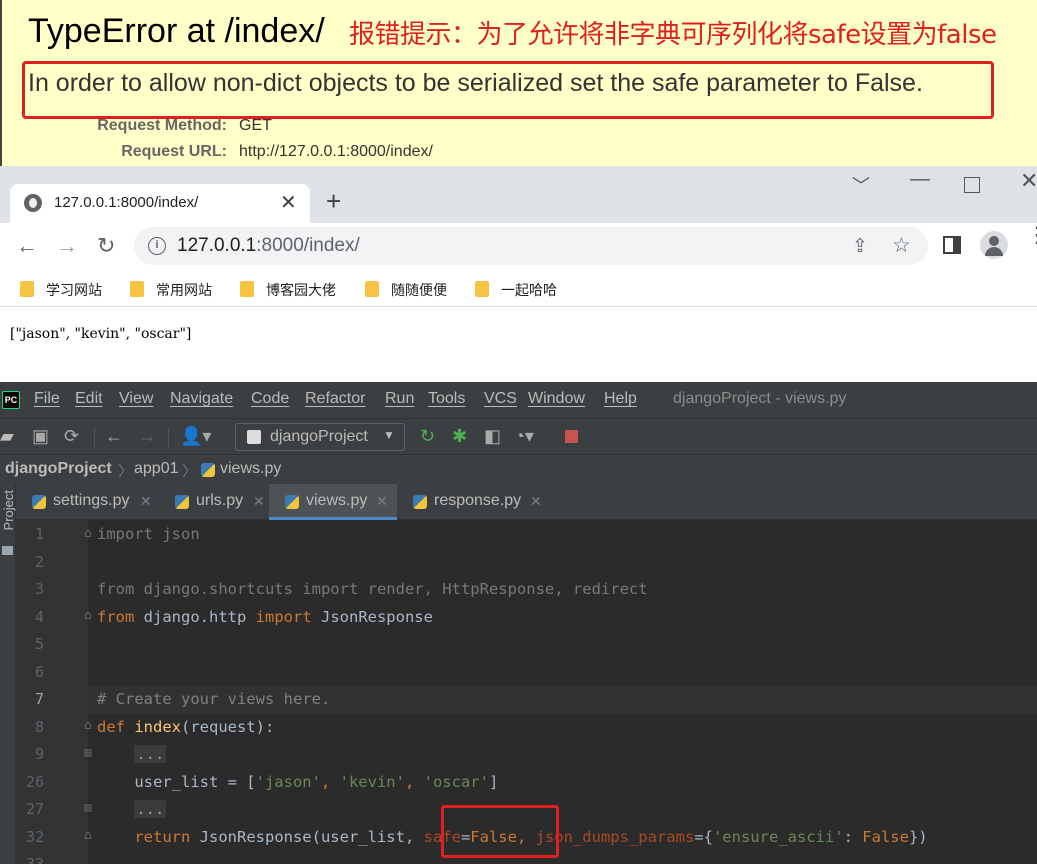 Image resolution: width=1037 pixels, height=864 pixels. I want to click on info-icon: i, so click(157, 246).